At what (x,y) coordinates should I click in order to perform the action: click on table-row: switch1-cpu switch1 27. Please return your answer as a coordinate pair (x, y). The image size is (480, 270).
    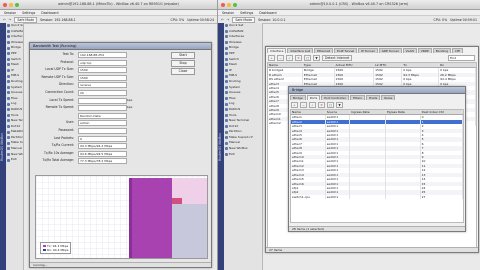
    Looking at the image, I should click on (377, 197).